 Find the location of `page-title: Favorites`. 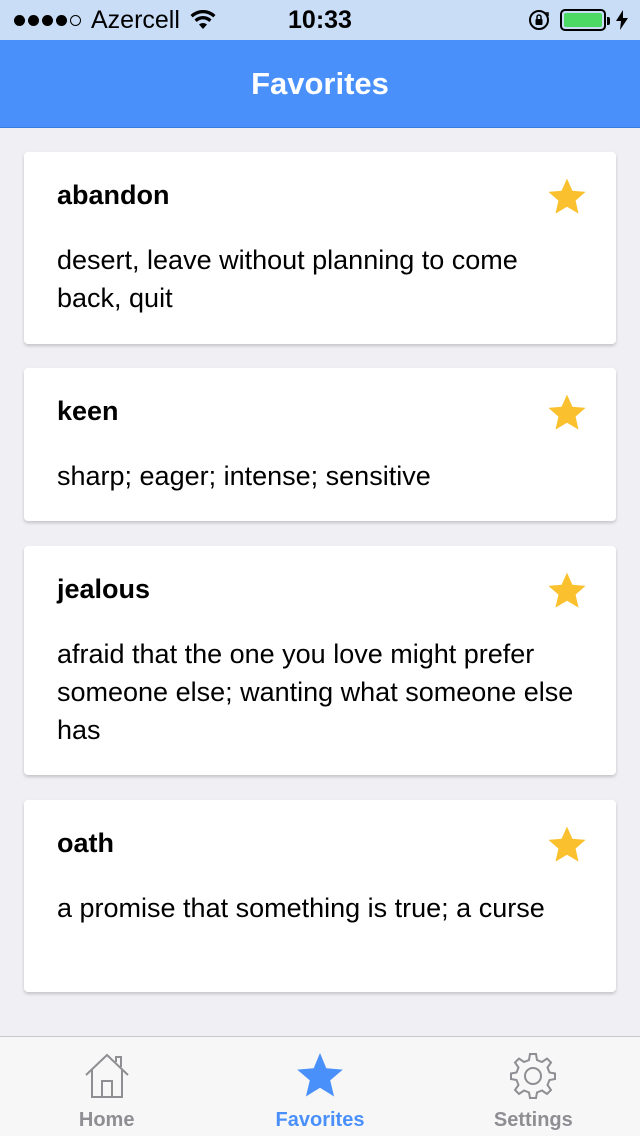

page-title: Favorites is located at coordinates (320, 83).